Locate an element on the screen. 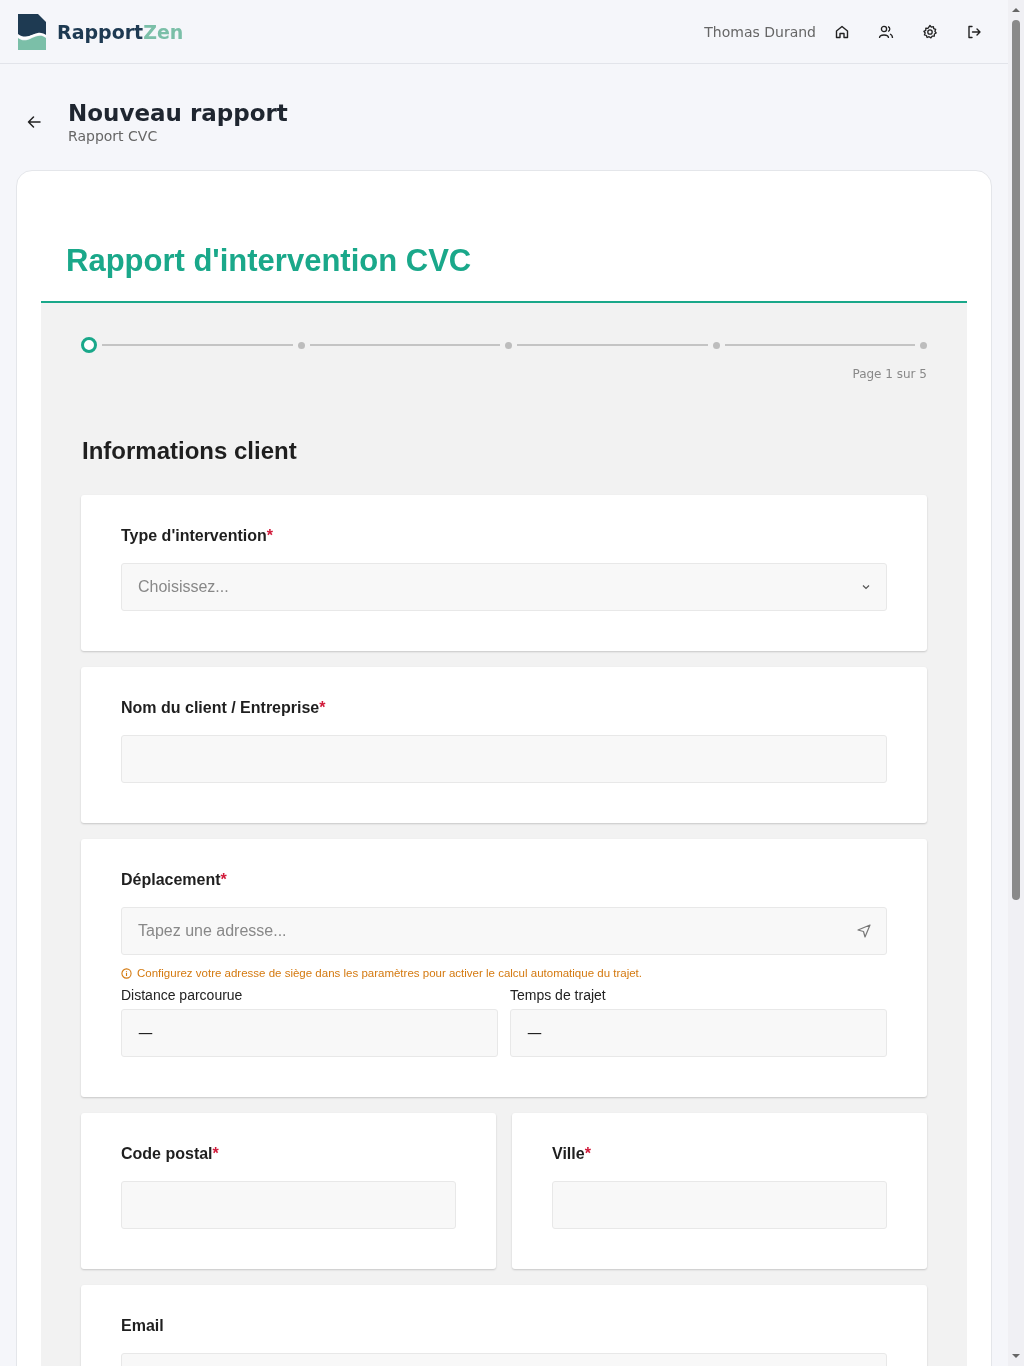 This screenshot has height=1366, width=1024. back-arrow-icon is located at coordinates (34, 122).